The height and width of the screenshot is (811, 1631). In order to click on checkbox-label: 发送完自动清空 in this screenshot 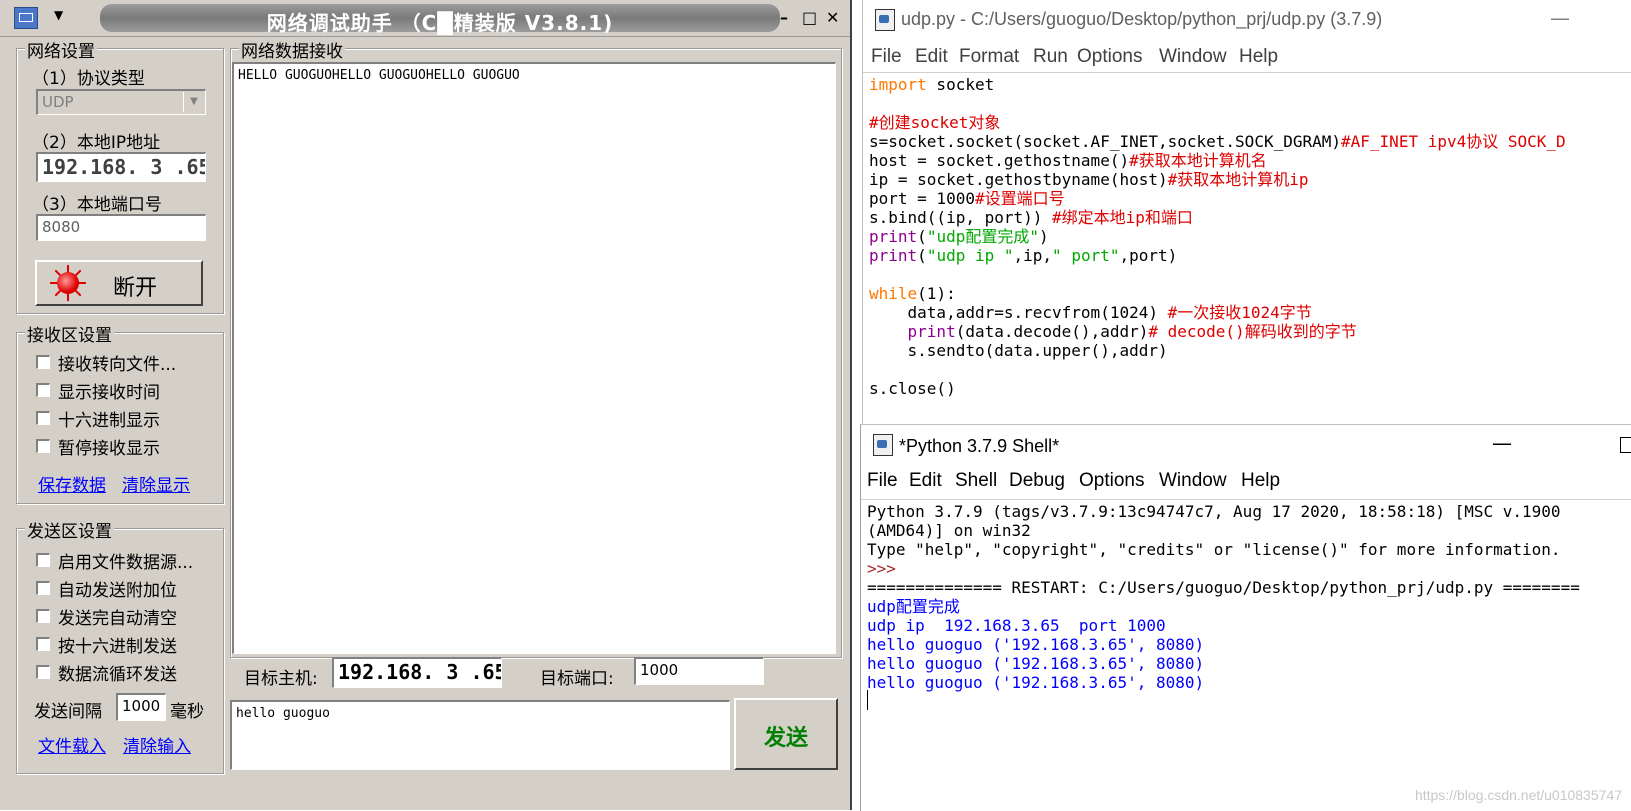, I will do `click(117, 619)`.